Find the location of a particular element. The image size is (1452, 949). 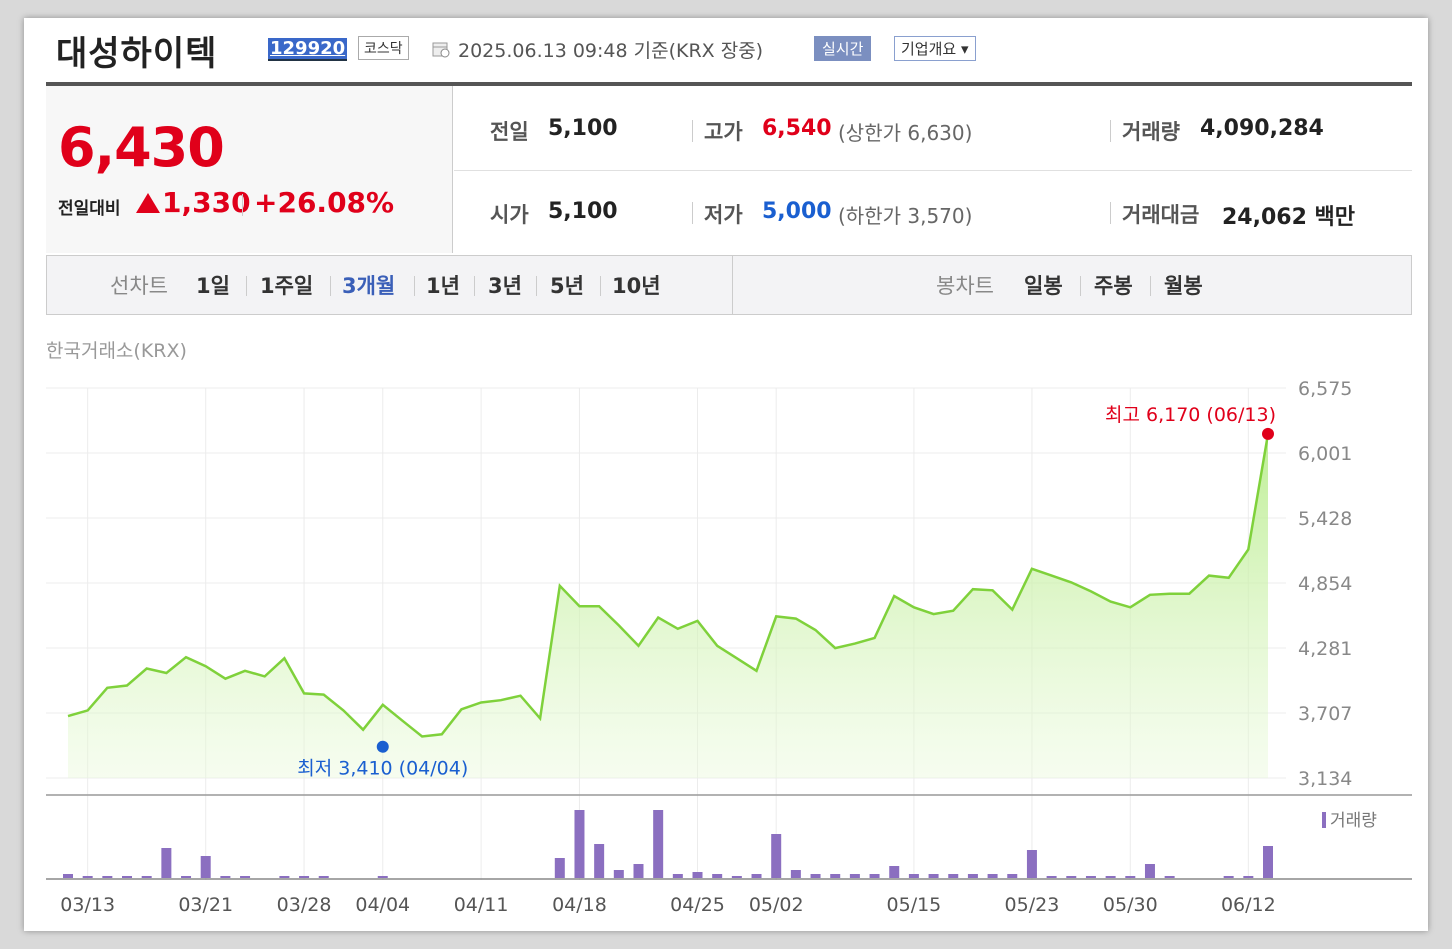

x-tick-label: 04/25 is located at coordinates (697, 905).